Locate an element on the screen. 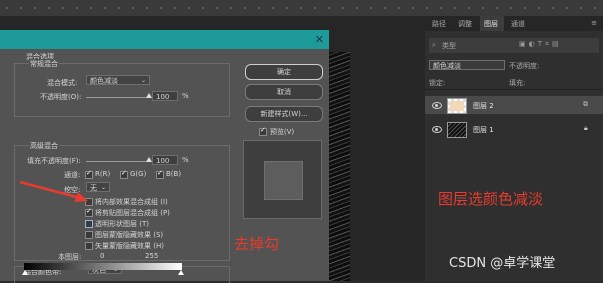  opacity-slider is located at coordinates (118, 97).